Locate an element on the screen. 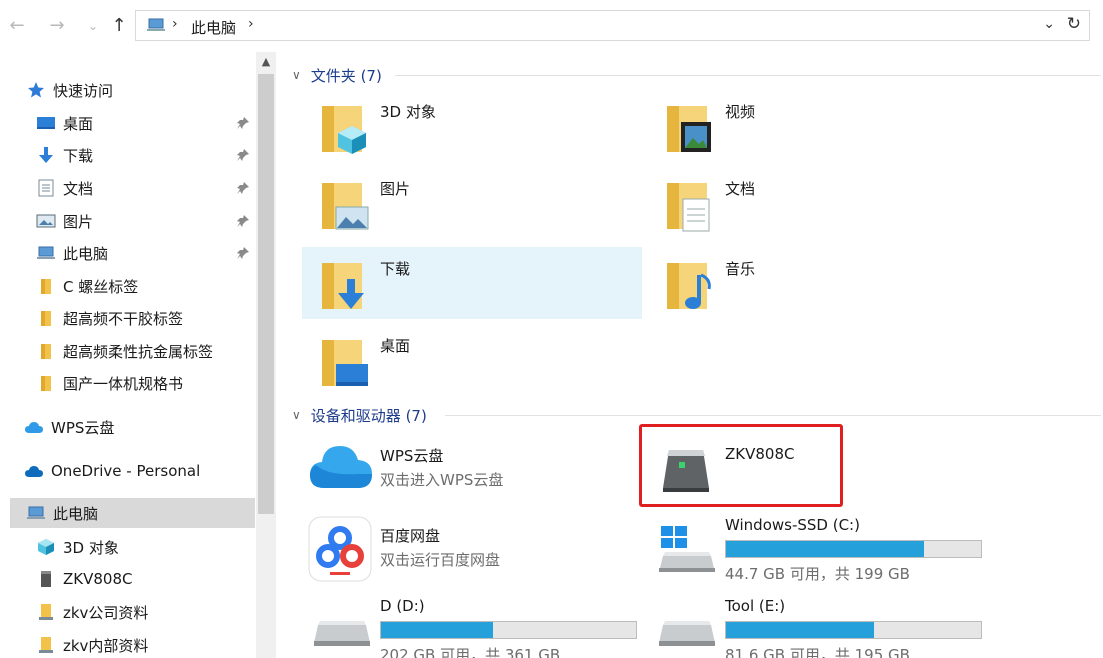 The height and width of the screenshot is (658, 1103). sidebar-scrollbar: ▲ is located at coordinates (266, 355).